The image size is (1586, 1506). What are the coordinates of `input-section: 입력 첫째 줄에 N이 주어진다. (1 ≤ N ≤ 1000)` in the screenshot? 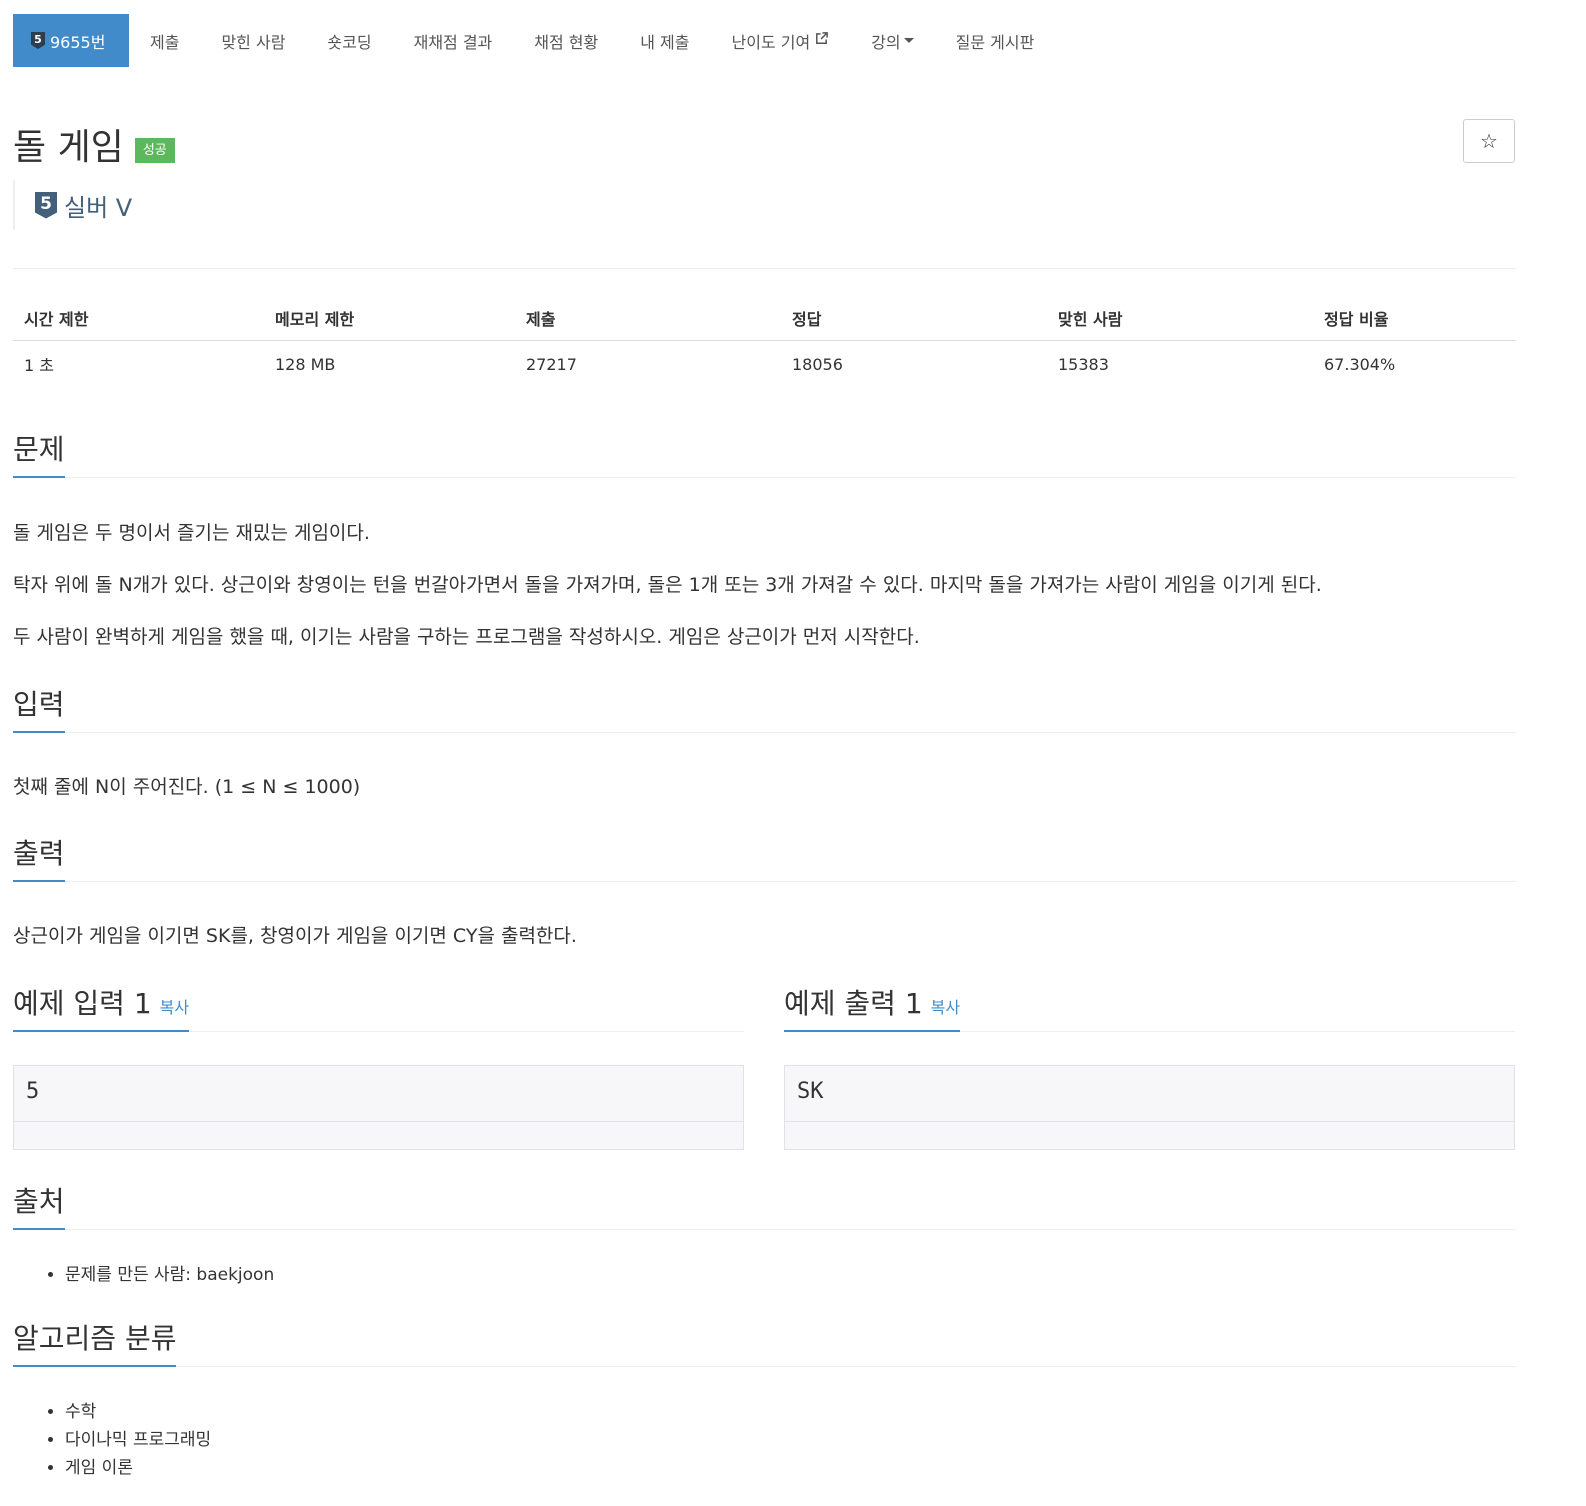 It's located at (764, 745).